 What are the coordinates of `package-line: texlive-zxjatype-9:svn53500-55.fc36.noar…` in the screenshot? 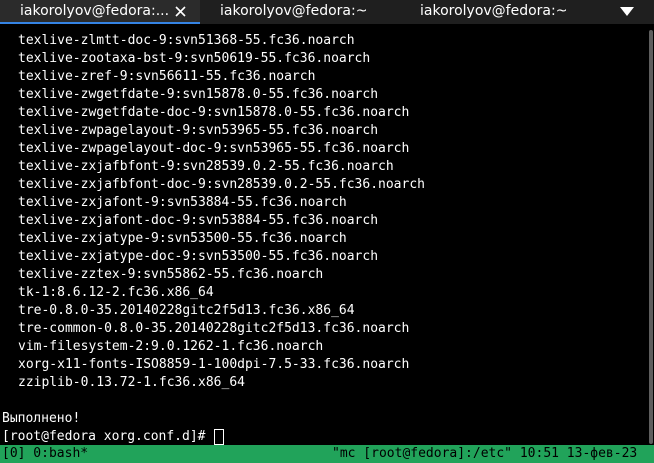 It's located at (182, 238).